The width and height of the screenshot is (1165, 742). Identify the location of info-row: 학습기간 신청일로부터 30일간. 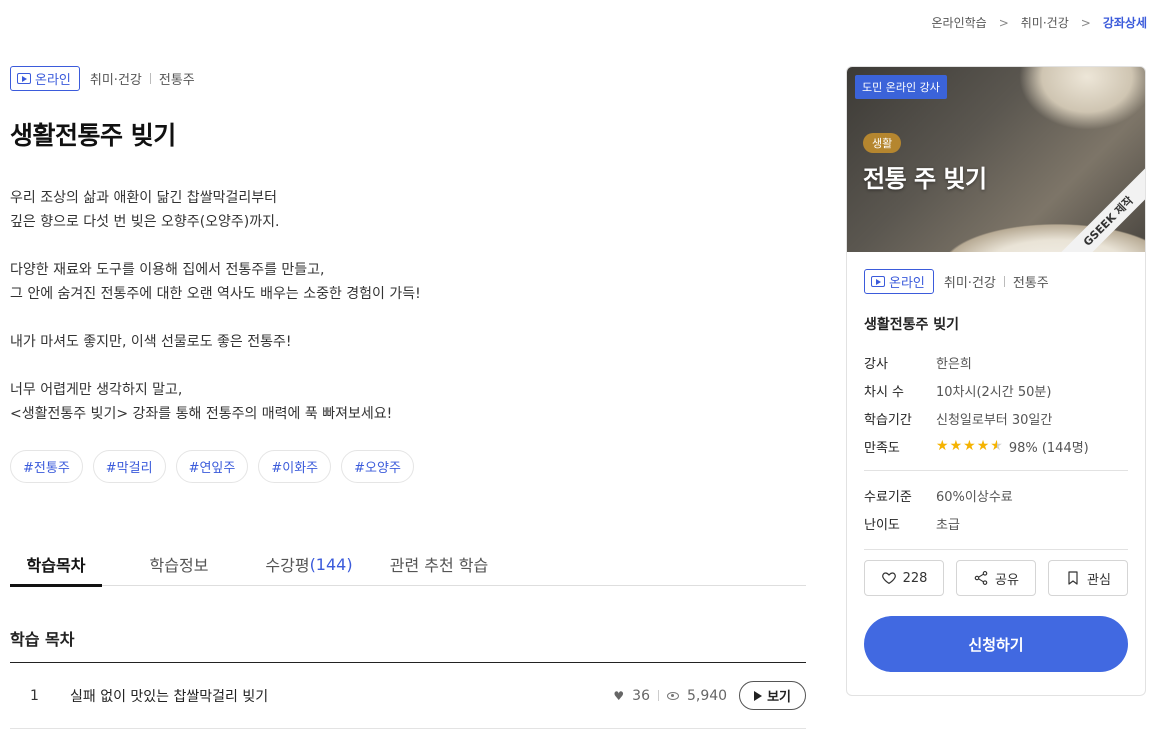
(996, 418).